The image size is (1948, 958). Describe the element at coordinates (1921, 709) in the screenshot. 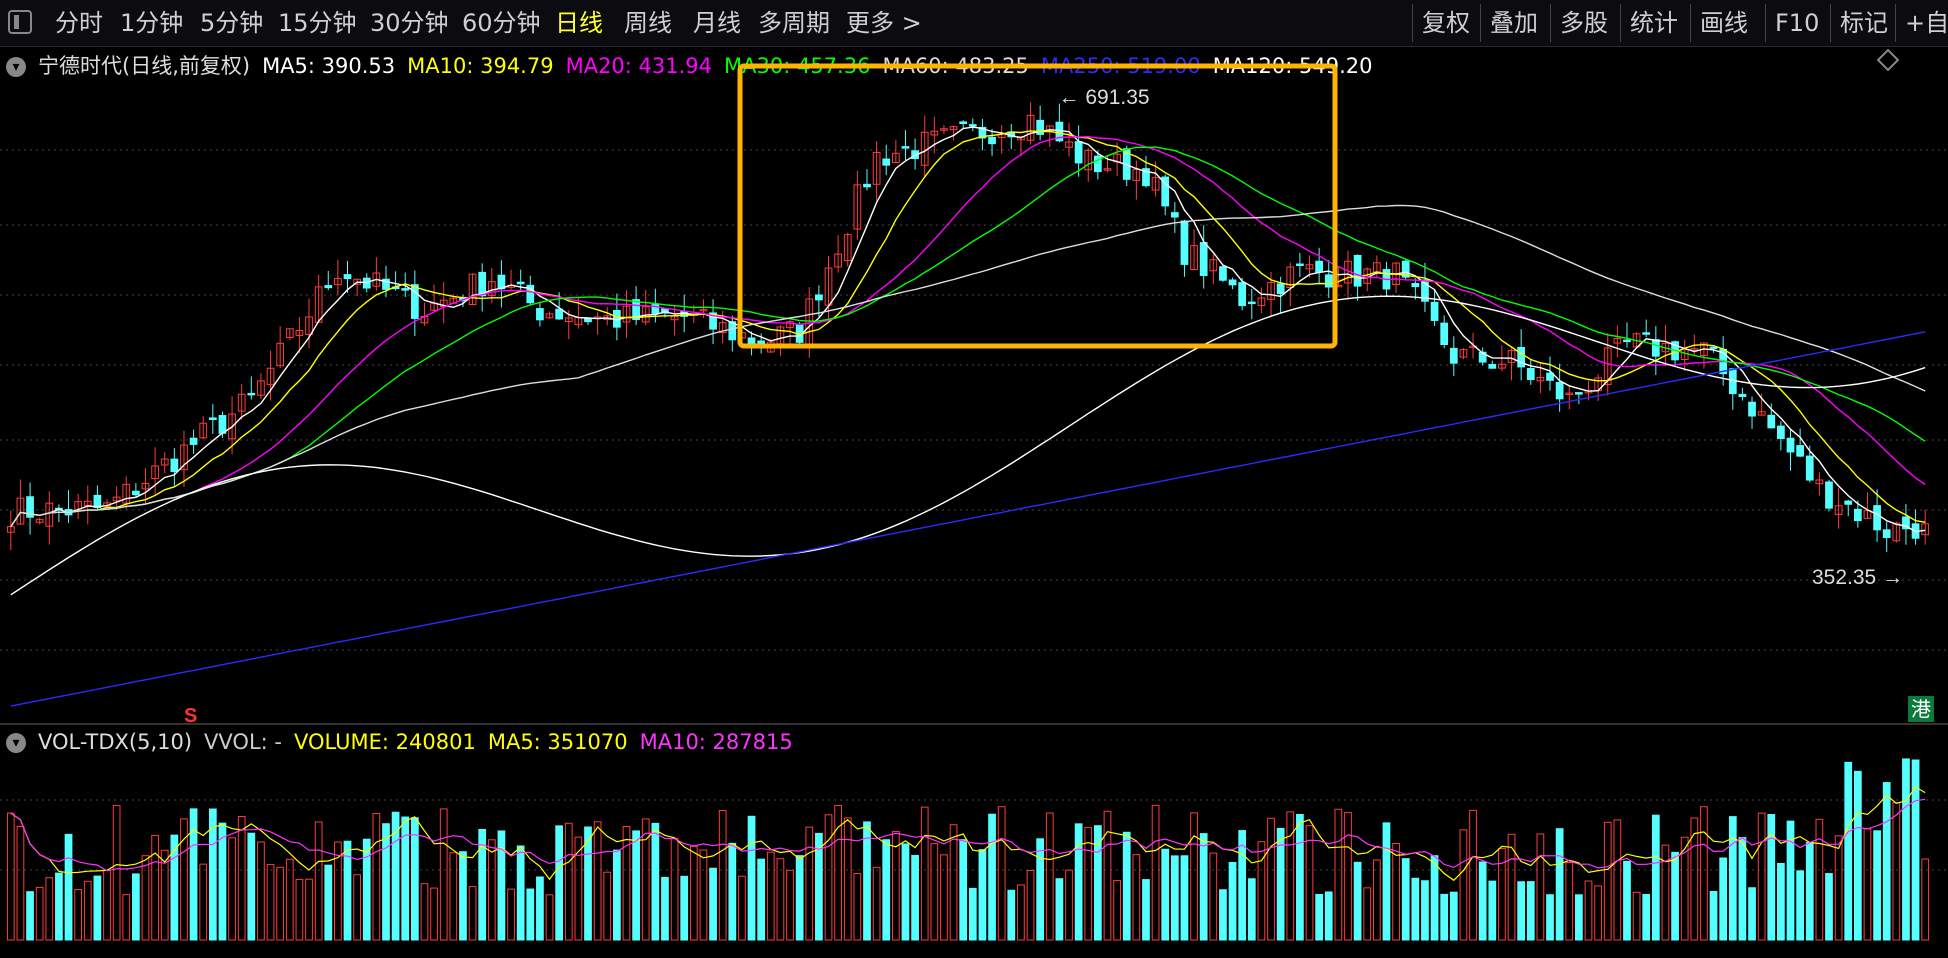

I see `hk-badge: 港` at that location.